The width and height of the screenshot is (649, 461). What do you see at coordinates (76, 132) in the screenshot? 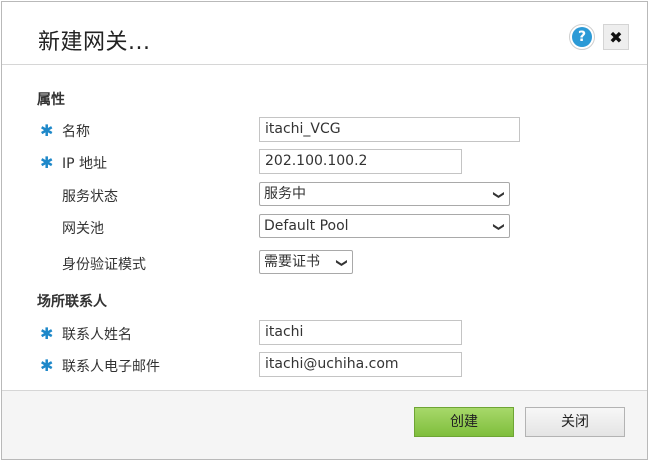
I see `name-label: 名称` at bounding box center [76, 132].